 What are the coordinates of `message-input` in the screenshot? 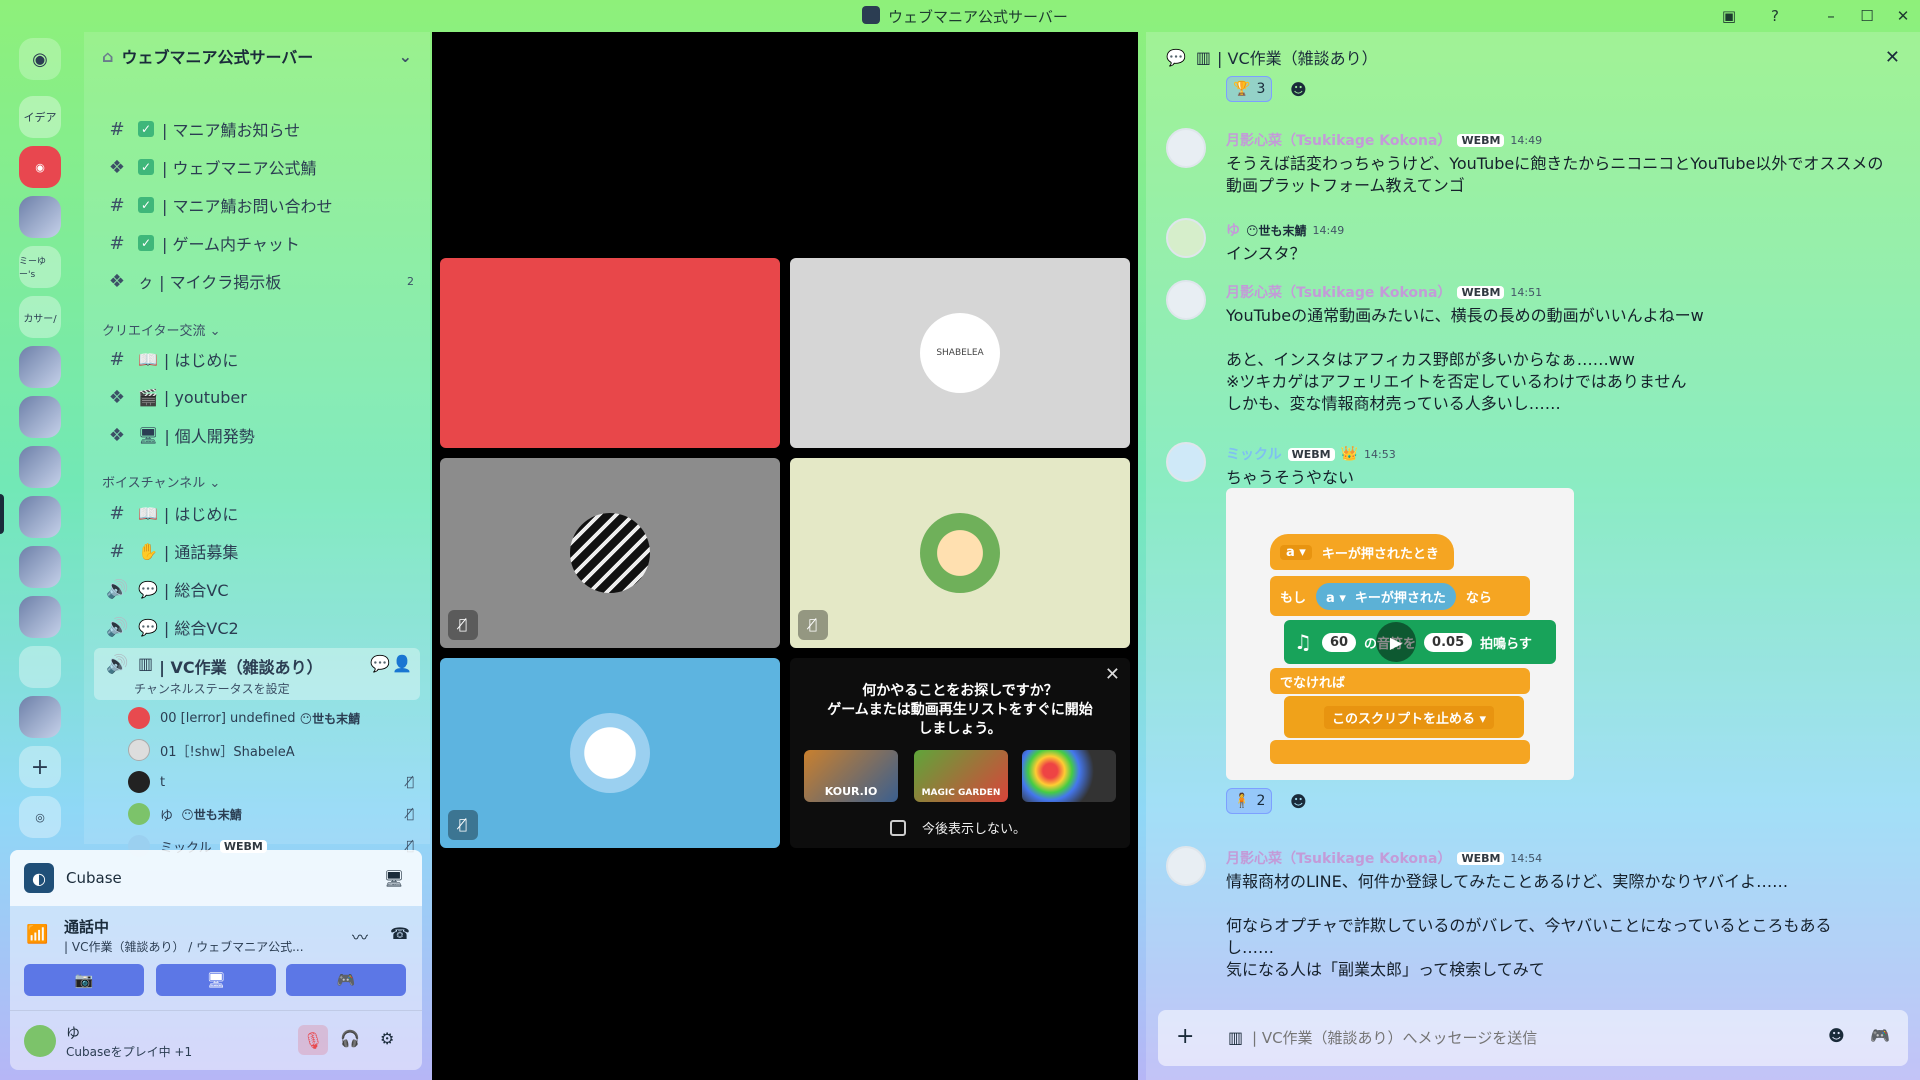 It's located at (1532, 1038).